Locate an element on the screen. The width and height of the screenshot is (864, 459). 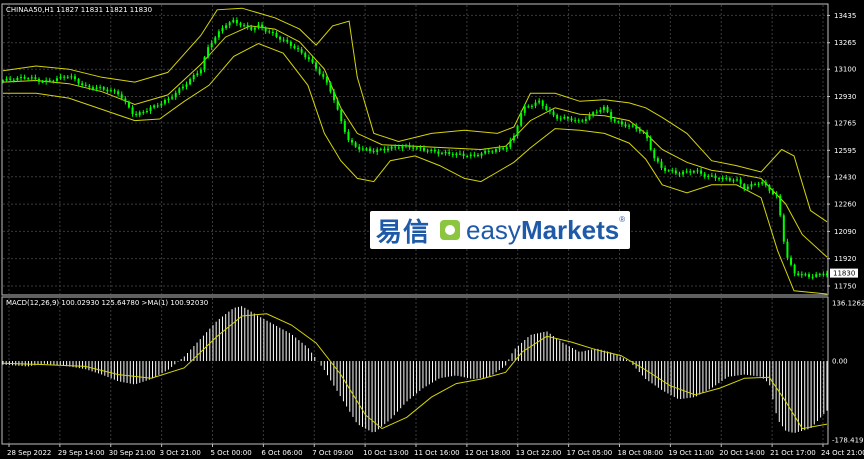
time-tick-label: 3 Oct 21:00 is located at coordinates (180, 453).